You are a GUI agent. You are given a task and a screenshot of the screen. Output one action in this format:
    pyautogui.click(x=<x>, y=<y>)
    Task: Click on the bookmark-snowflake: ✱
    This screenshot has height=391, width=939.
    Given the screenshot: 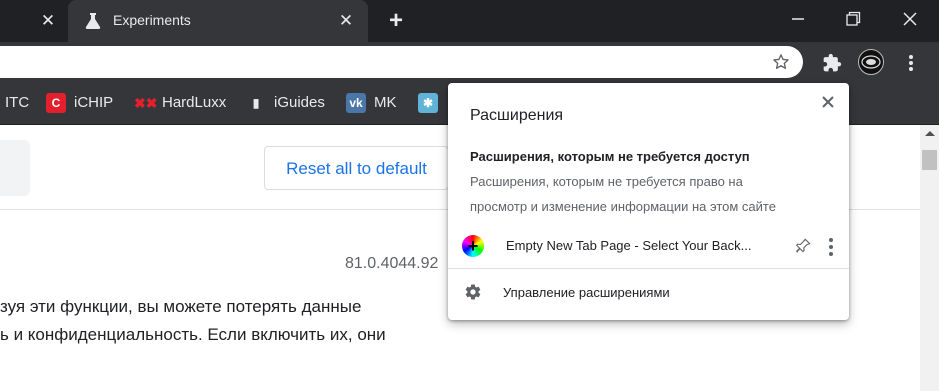 What is the action you would take?
    pyautogui.click(x=432, y=103)
    